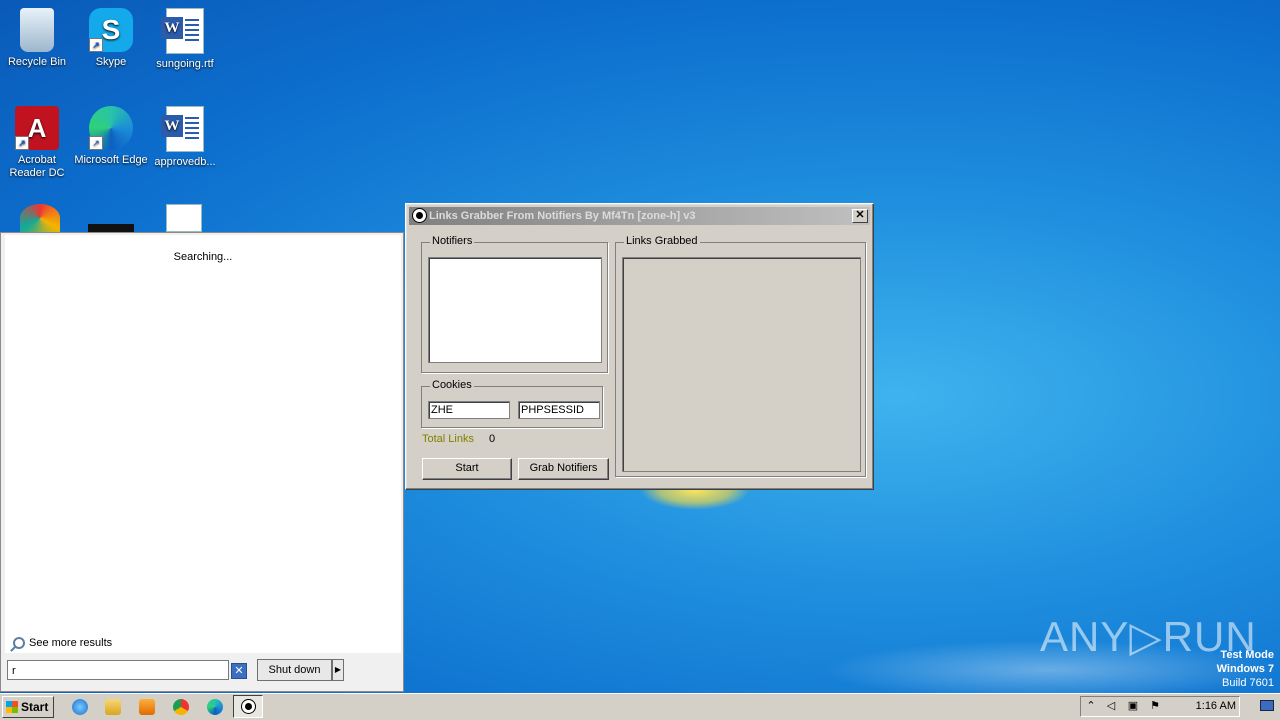 This screenshot has width=1280, height=720. What do you see at coordinates (19, 643) in the screenshot?
I see `magnifier-icon` at bounding box center [19, 643].